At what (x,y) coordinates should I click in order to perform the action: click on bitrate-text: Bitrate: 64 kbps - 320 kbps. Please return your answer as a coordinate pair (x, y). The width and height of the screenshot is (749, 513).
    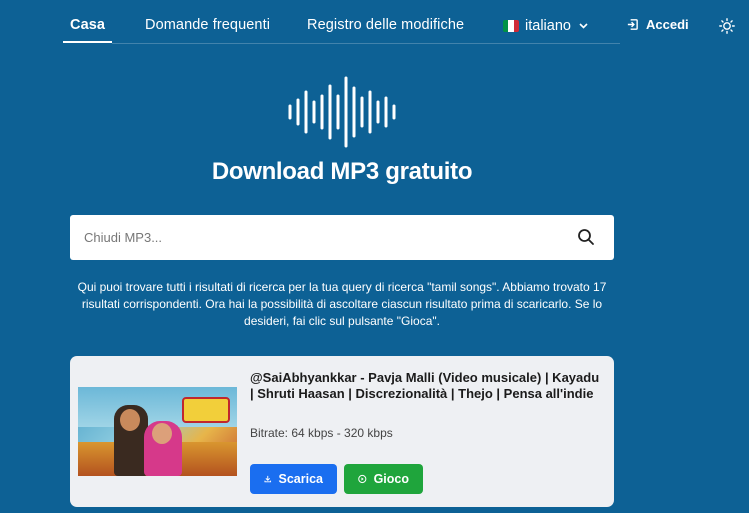
    Looking at the image, I should click on (321, 433).